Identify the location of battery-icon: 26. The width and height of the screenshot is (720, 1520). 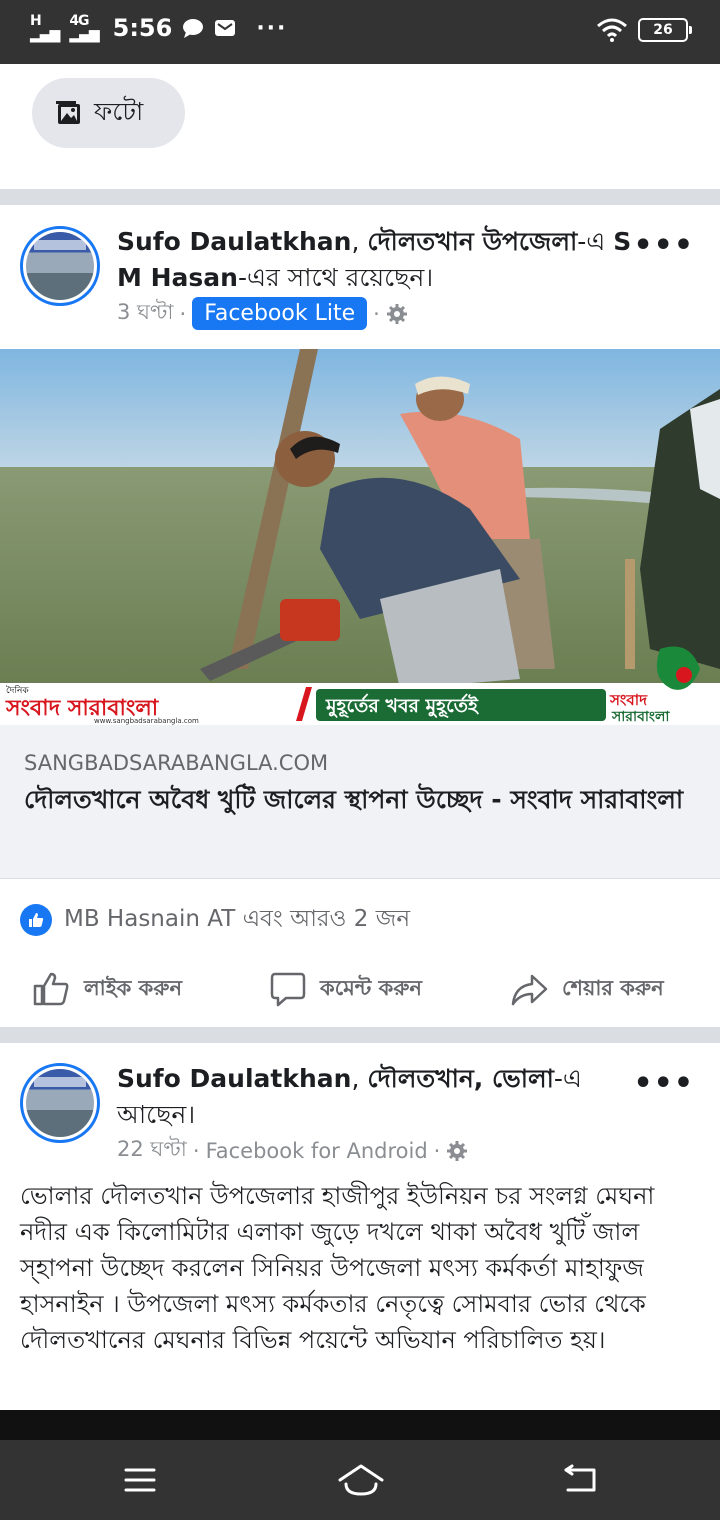
(665, 30).